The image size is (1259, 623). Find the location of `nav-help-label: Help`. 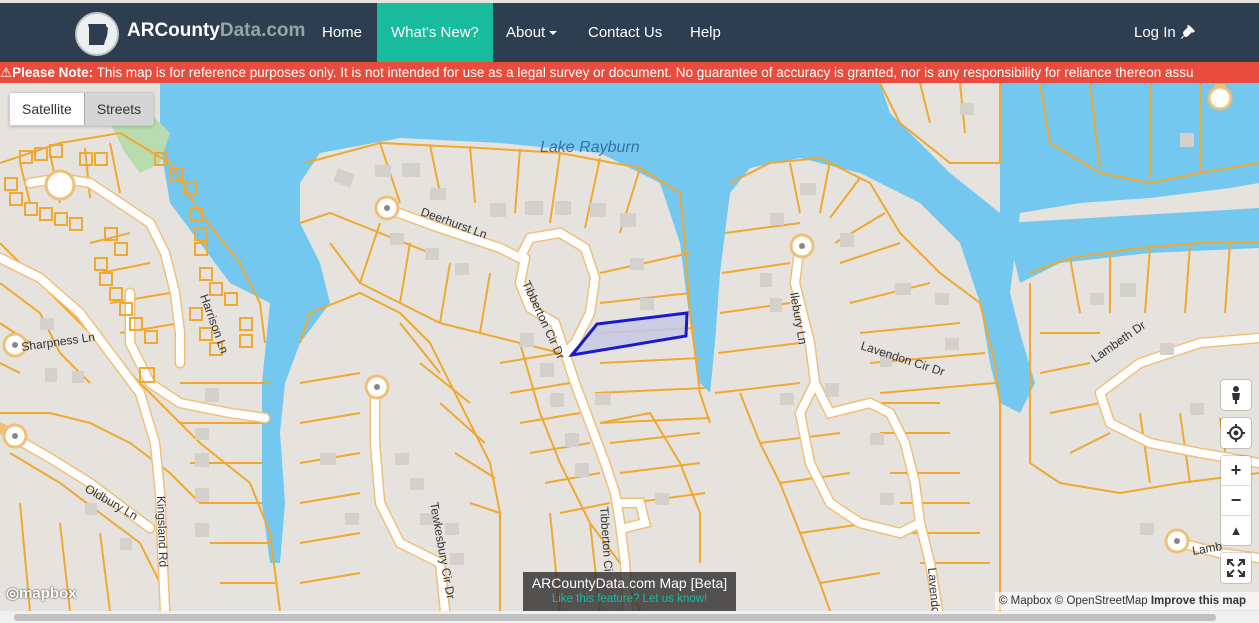

nav-help-label: Help is located at coordinates (705, 32).